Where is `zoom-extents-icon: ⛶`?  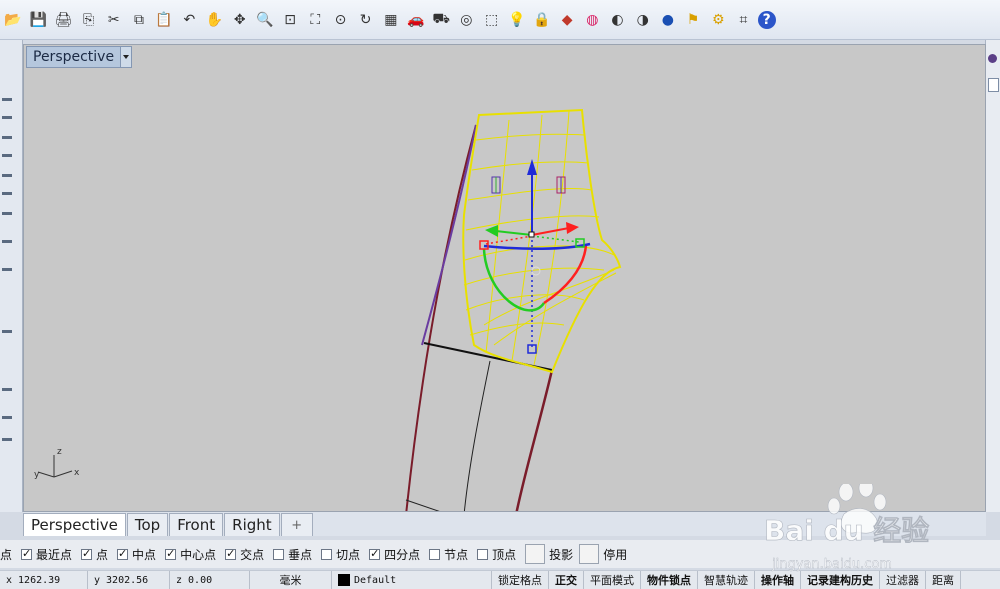
zoom-extents-icon: ⛶ is located at coordinates (315, 20).